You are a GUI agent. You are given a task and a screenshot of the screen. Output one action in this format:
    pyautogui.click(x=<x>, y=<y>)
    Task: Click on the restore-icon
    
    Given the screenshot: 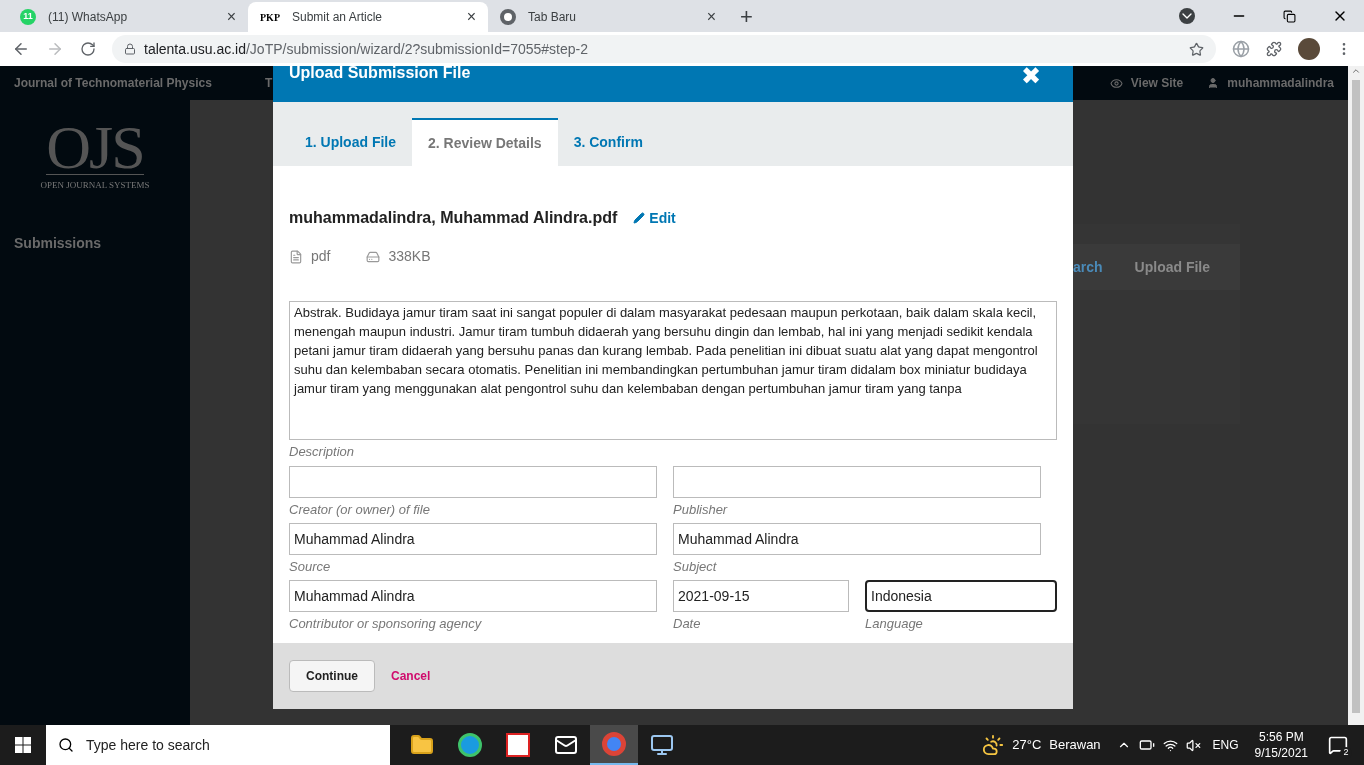 What is the action you would take?
    pyautogui.click(x=1289, y=16)
    